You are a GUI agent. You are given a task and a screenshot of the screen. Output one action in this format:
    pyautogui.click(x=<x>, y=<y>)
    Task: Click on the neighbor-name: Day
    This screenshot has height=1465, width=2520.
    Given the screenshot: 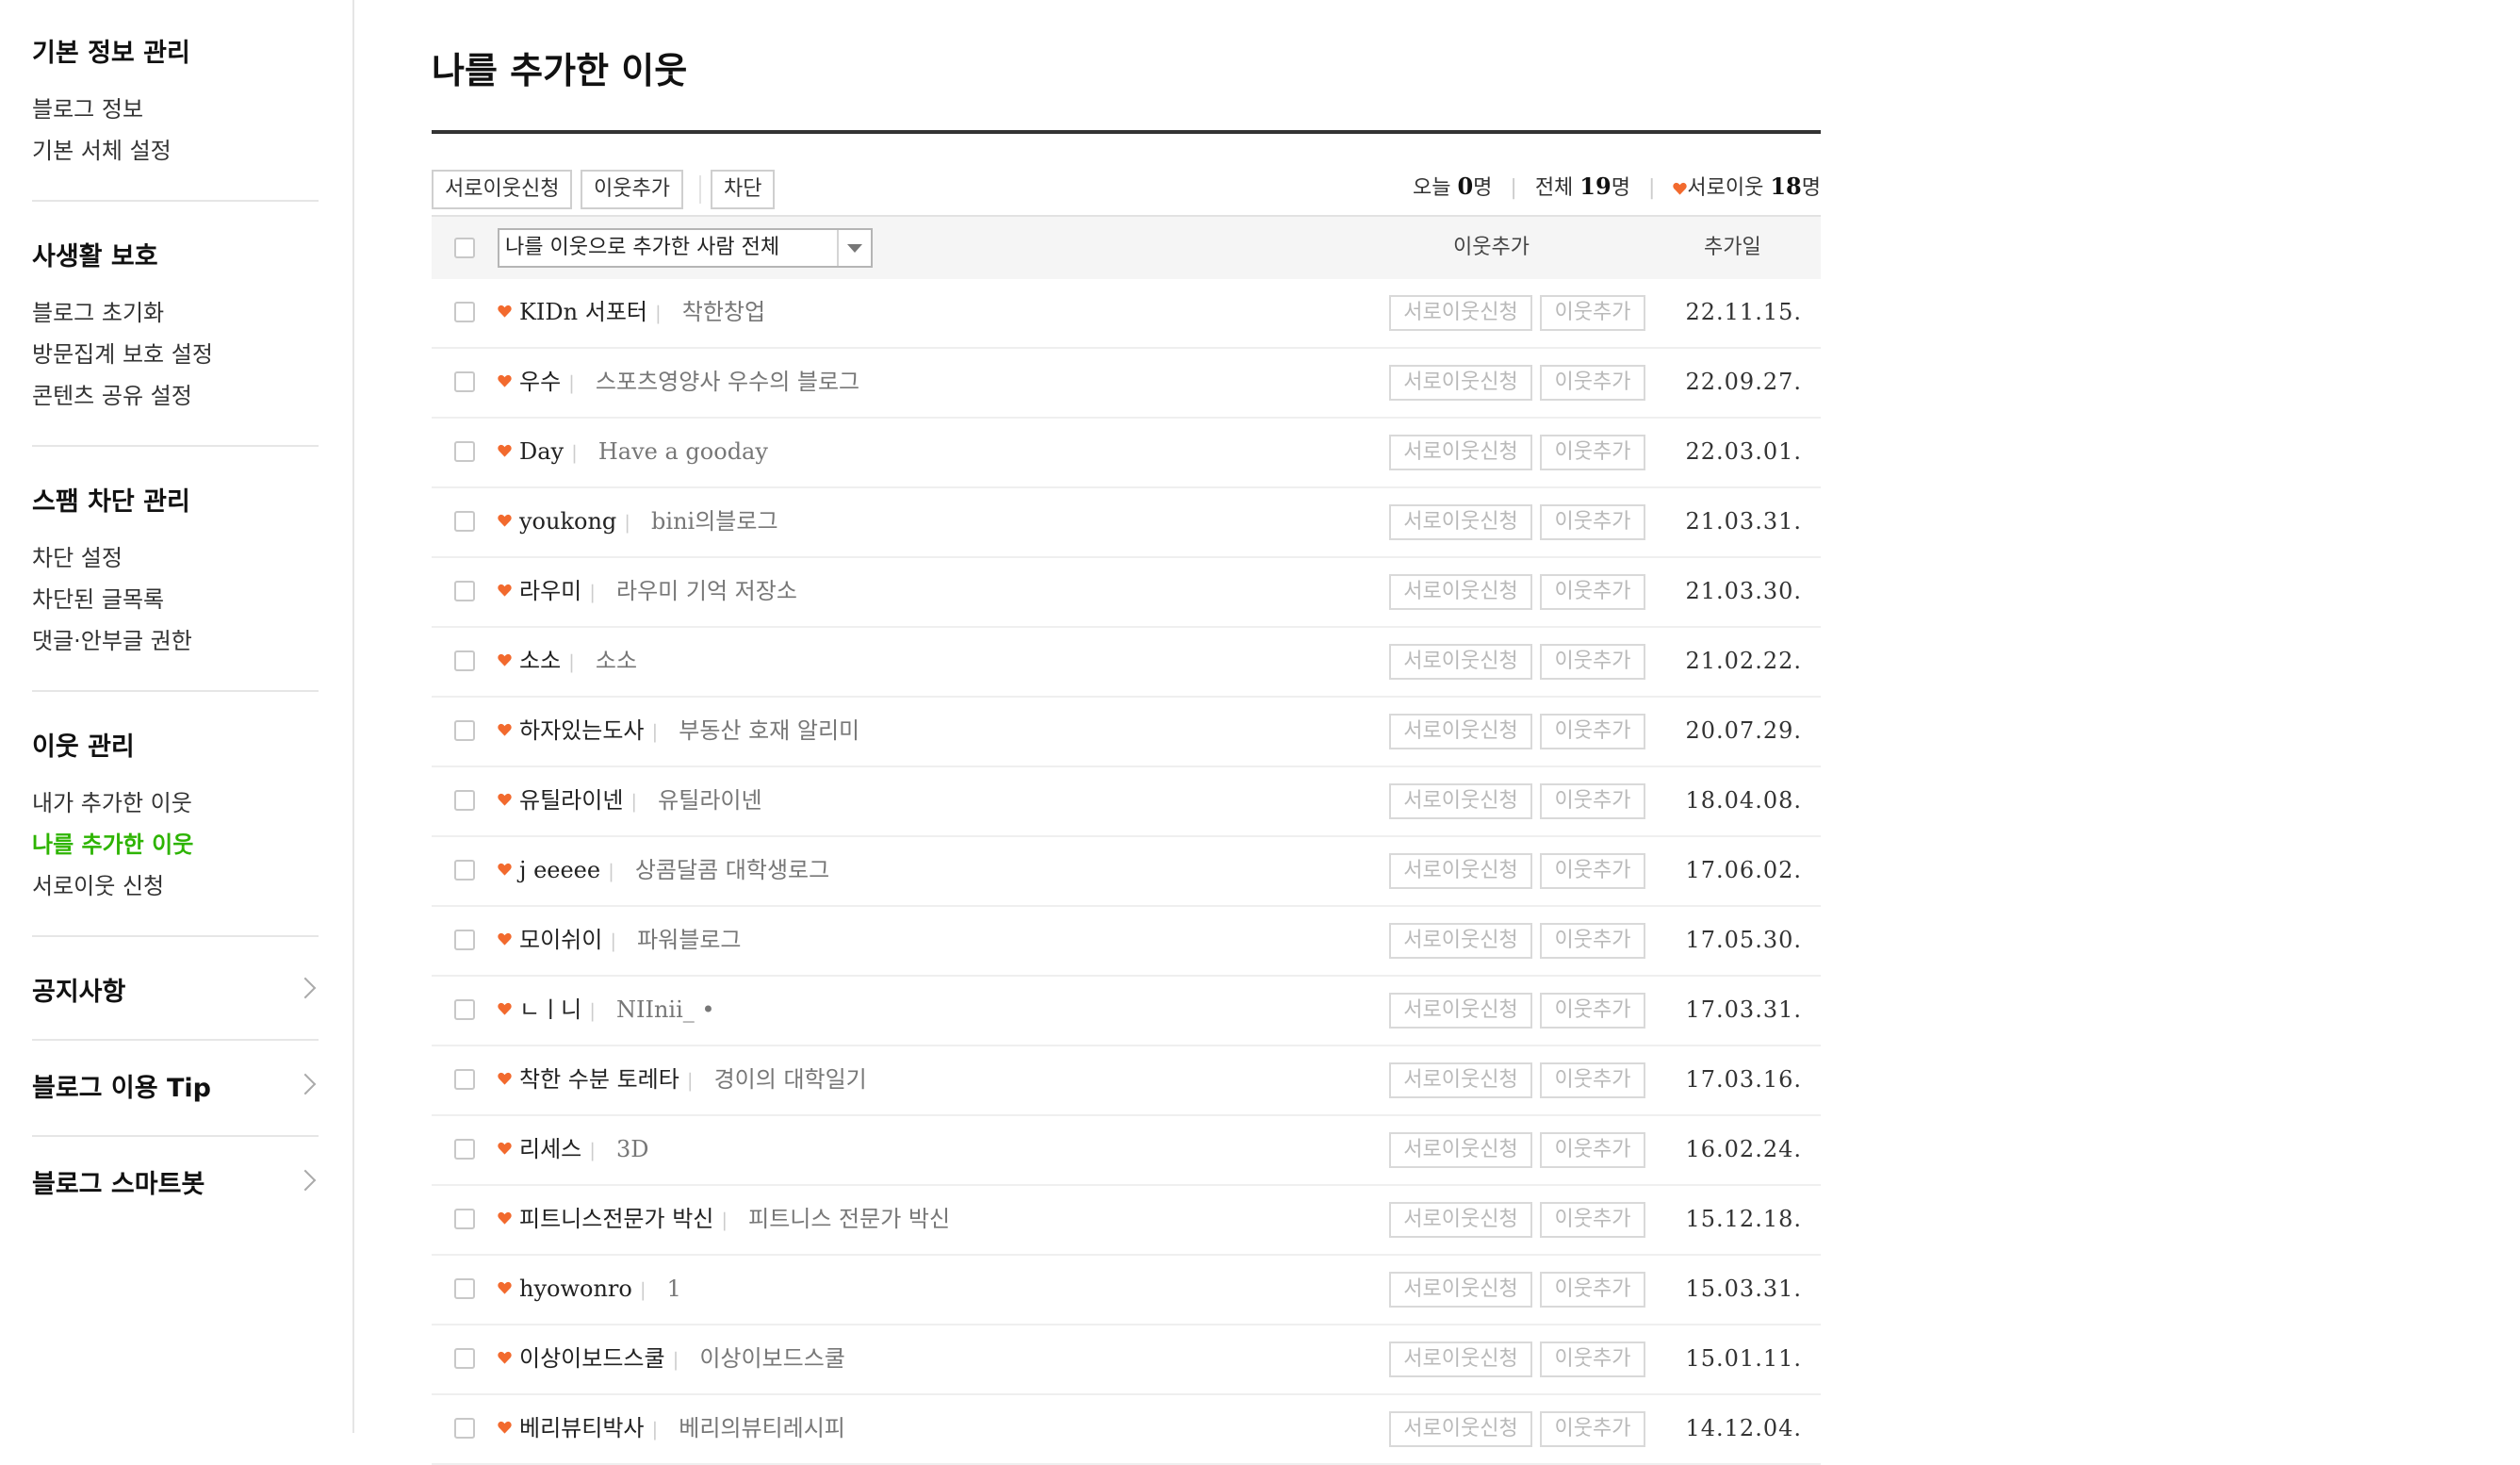 What is the action you would take?
    pyautogui.click(x=541, y=451)
    